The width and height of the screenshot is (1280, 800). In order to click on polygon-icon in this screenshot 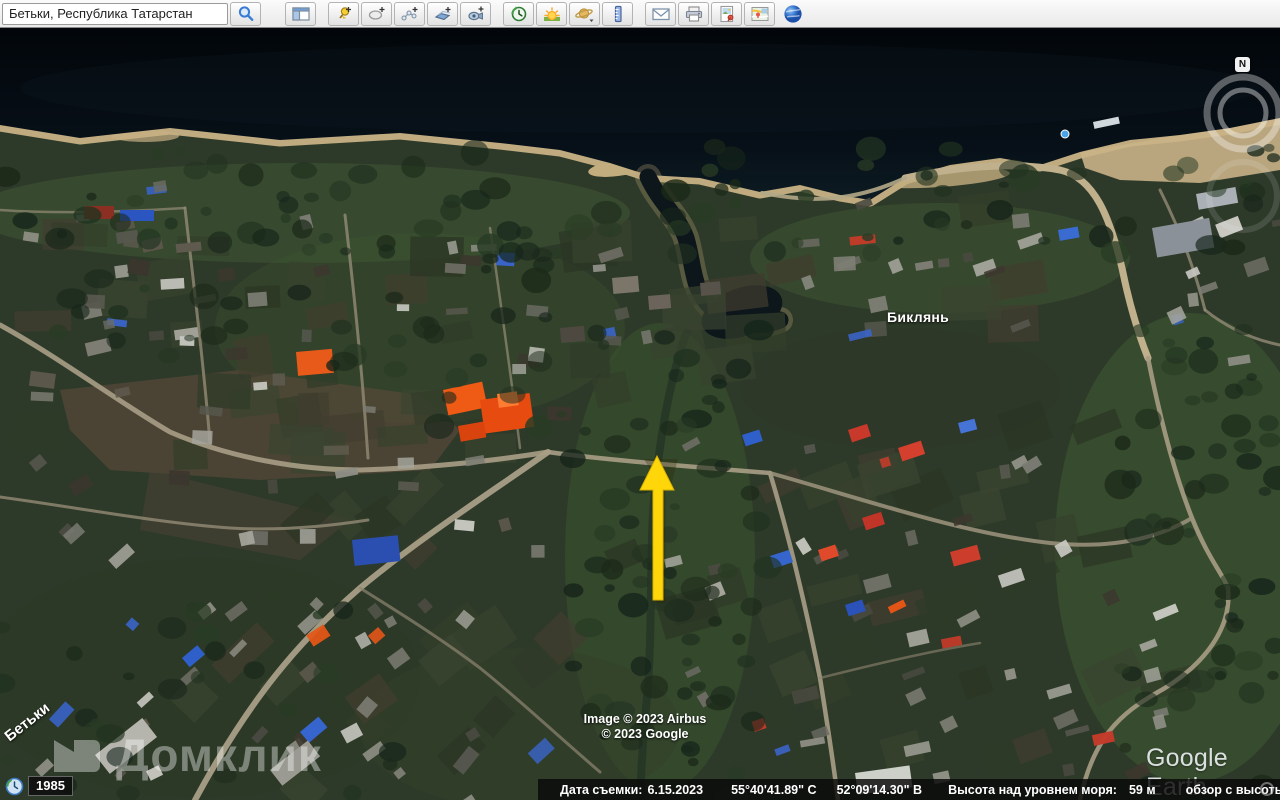, I will do `click(376, 13)`.